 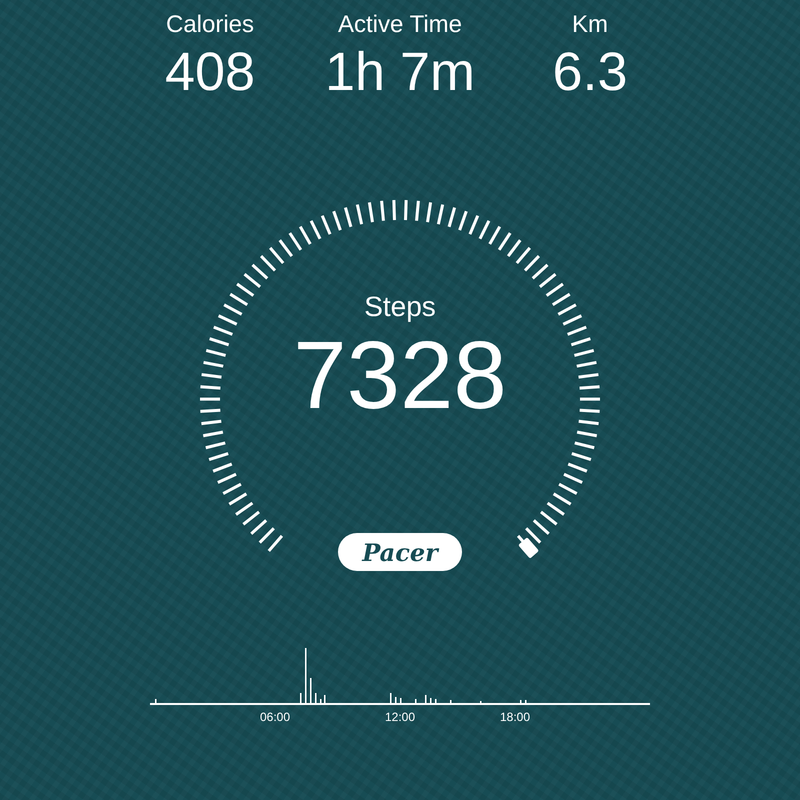 I want to click on stat-value: 408, so click(x=210, y=72).